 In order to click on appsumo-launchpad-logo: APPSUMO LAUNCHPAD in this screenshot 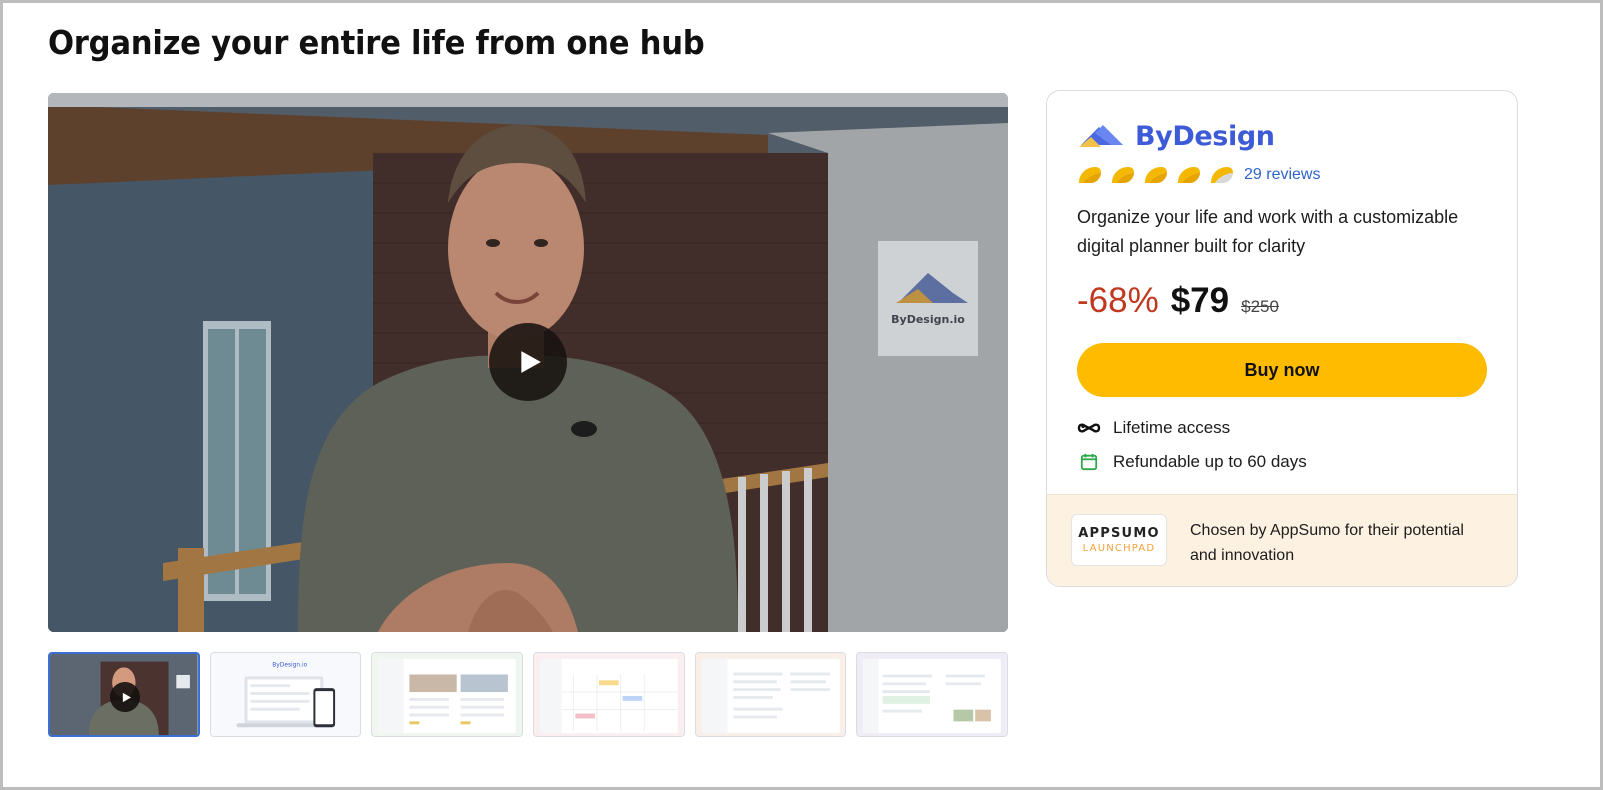, I will do `click(1119, 540)`.